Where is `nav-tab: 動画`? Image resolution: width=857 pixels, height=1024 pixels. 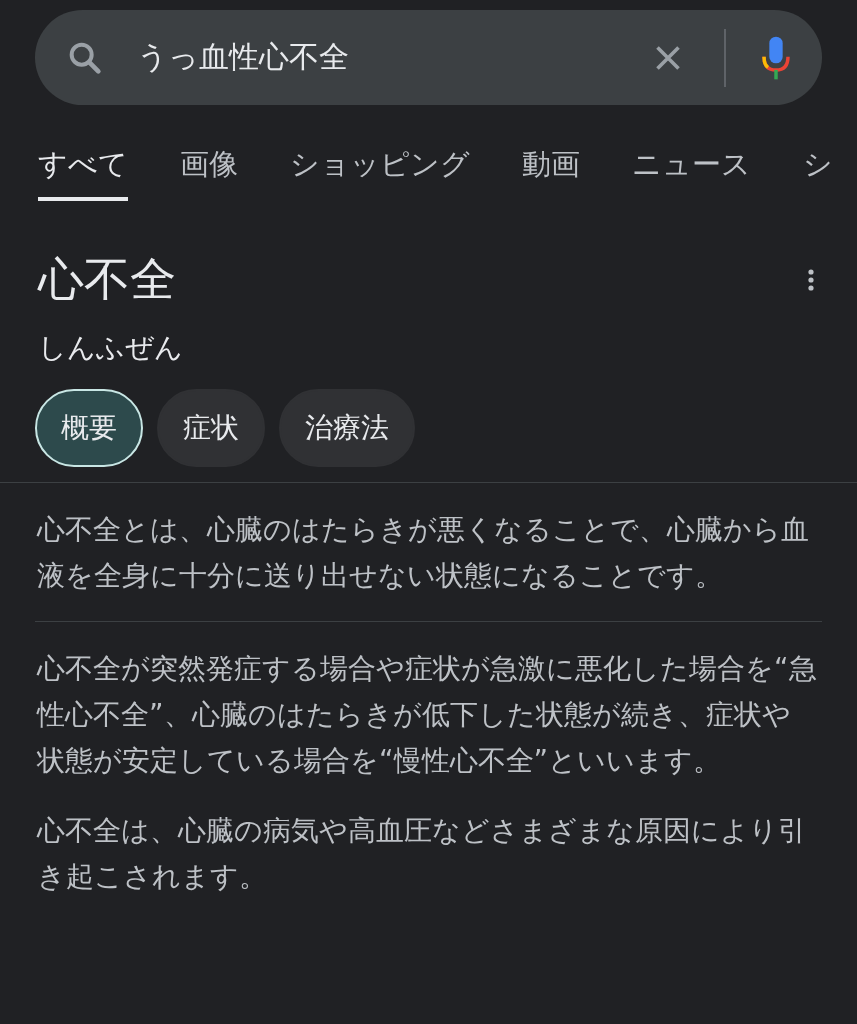 nav-tab: 動画 is located at coordinates (551, 173).